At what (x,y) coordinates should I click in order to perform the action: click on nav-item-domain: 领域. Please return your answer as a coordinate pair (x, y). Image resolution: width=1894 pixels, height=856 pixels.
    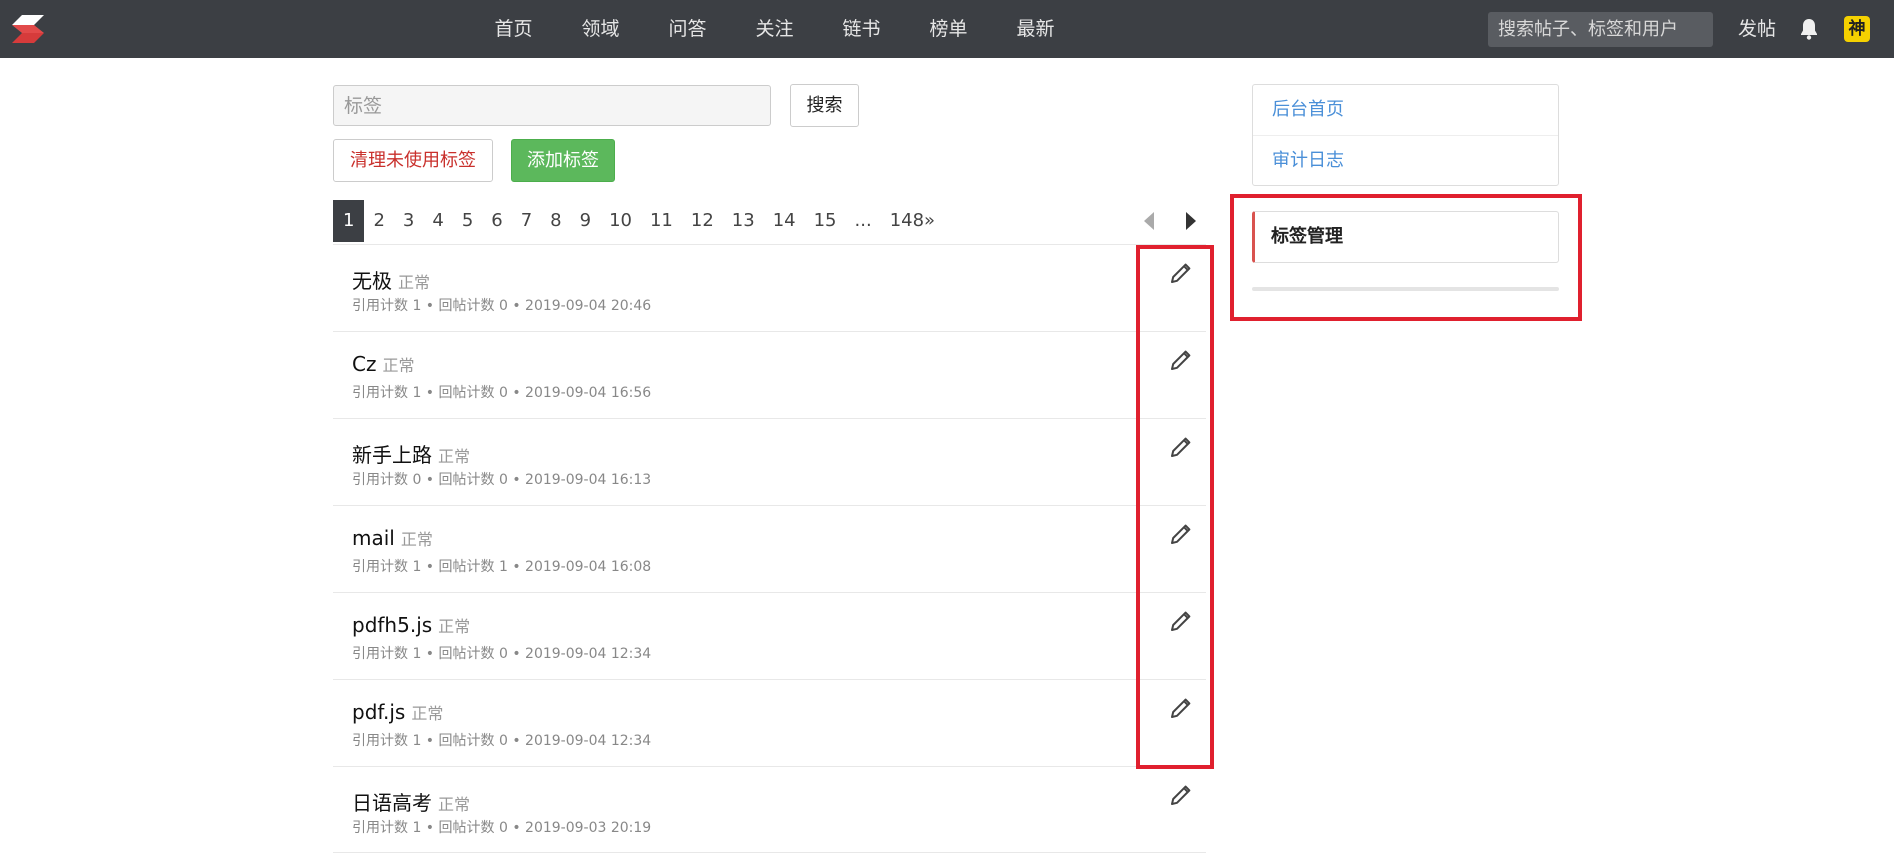
    Looking at the image, I should click on (600, 29).